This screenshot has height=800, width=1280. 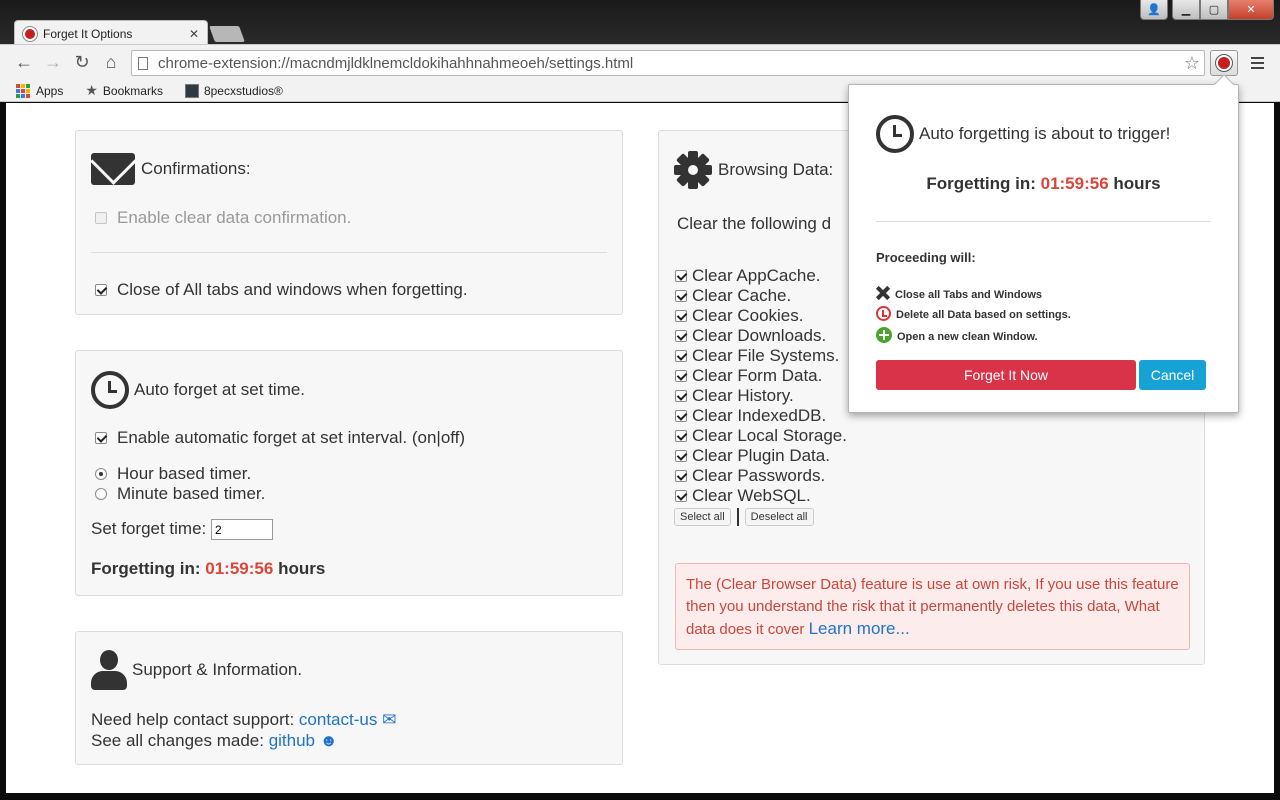 What do you see at coordinates (983, 315) in the screenshot?
I see `action-label: Delete all Data based on settings.` at bounding box center [983, 315].